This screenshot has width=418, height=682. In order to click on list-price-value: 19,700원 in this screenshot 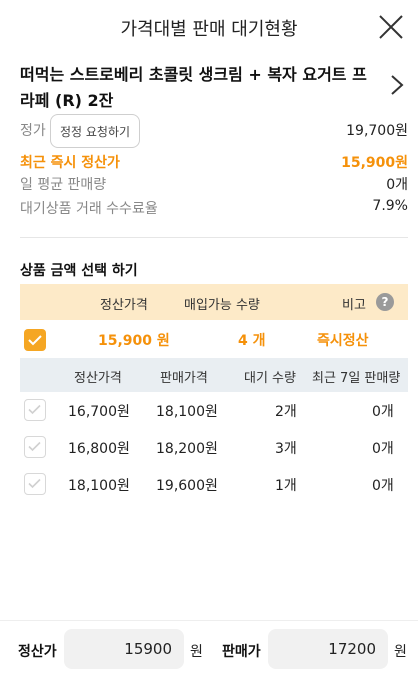, I will do `click(377, 131)`.